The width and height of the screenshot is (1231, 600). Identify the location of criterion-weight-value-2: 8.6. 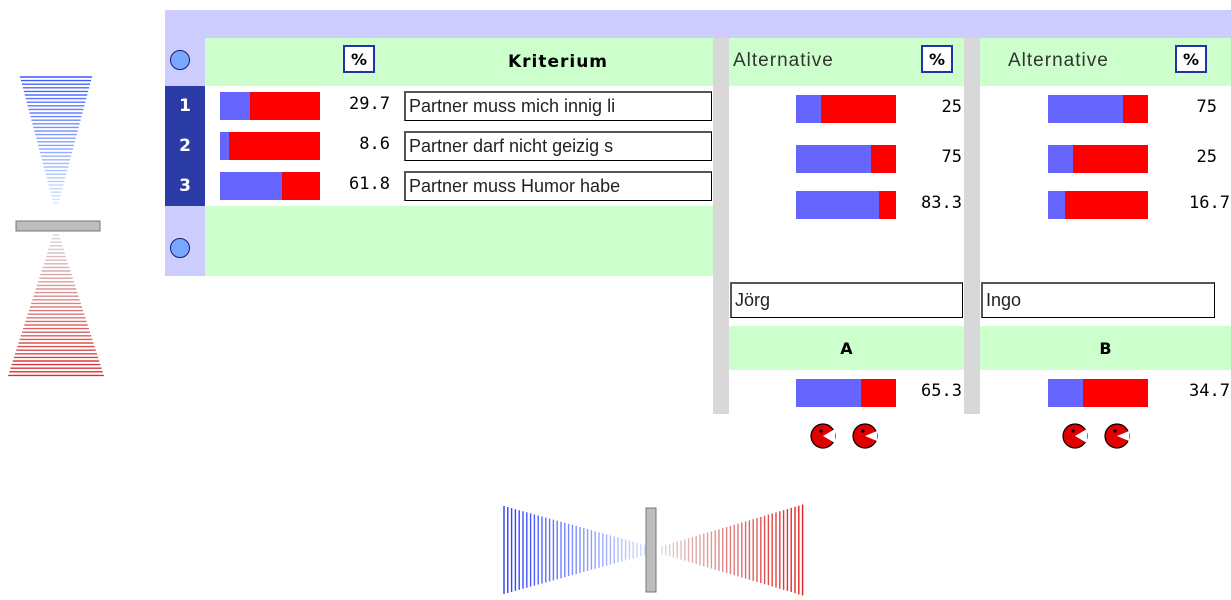
(374, 144).